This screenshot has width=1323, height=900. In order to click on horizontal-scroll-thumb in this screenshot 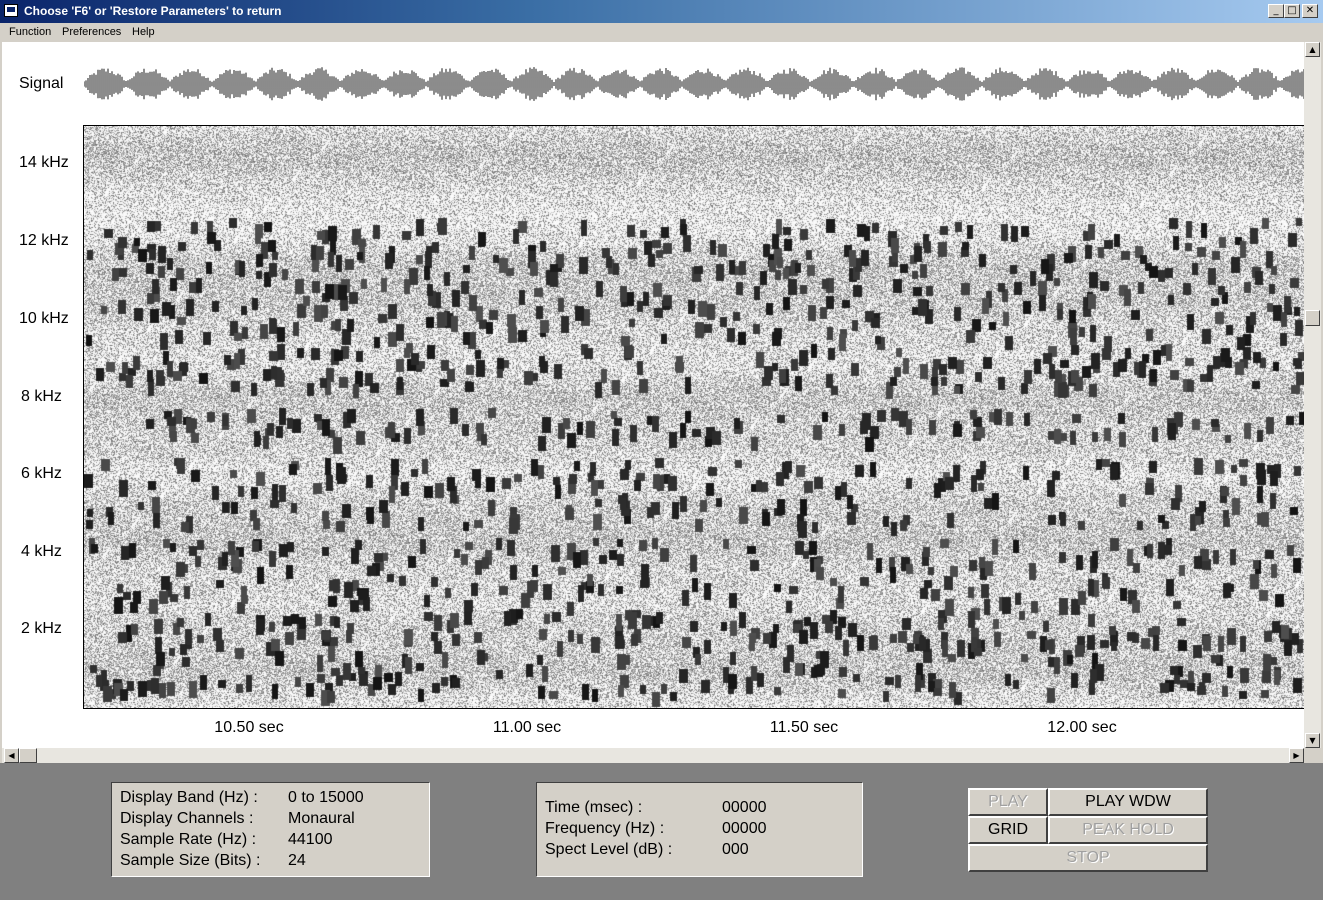, I will do `click(28, 755)`.